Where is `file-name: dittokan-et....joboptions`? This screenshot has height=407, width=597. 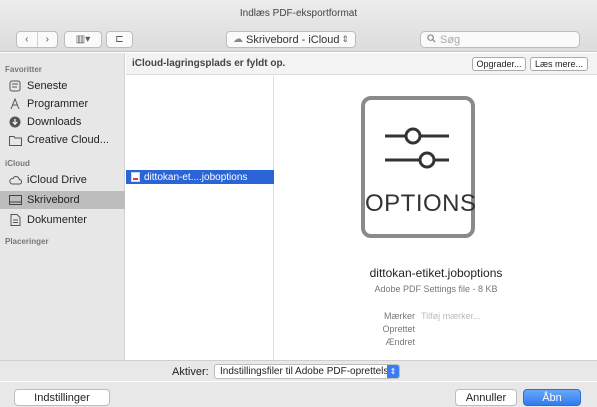
file-name: dittokan-et....joboptions is located at coordinates (196, 177).